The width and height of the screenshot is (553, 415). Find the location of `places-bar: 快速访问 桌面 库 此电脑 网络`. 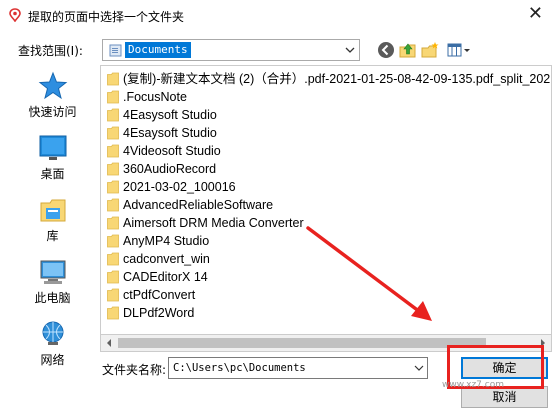

places-bar: 快速访问 桌面 库 此电脑 网络 is located at coordinates (52, 218).